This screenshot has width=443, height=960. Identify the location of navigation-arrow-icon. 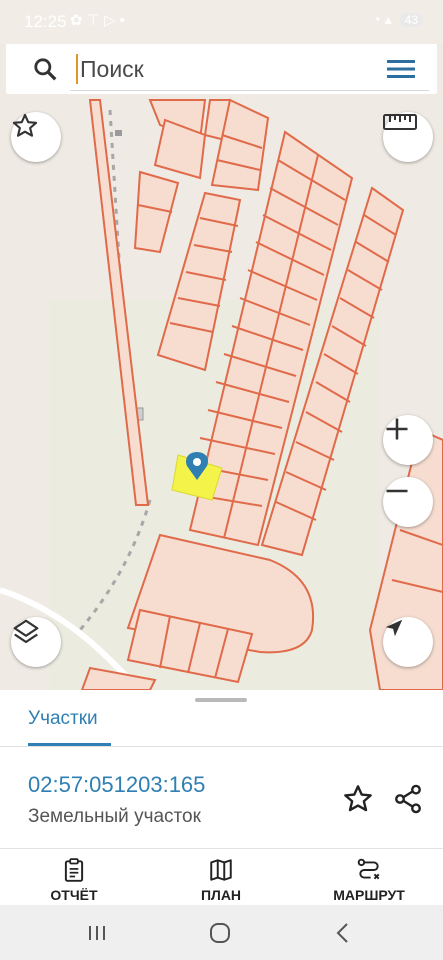
(394, 628).